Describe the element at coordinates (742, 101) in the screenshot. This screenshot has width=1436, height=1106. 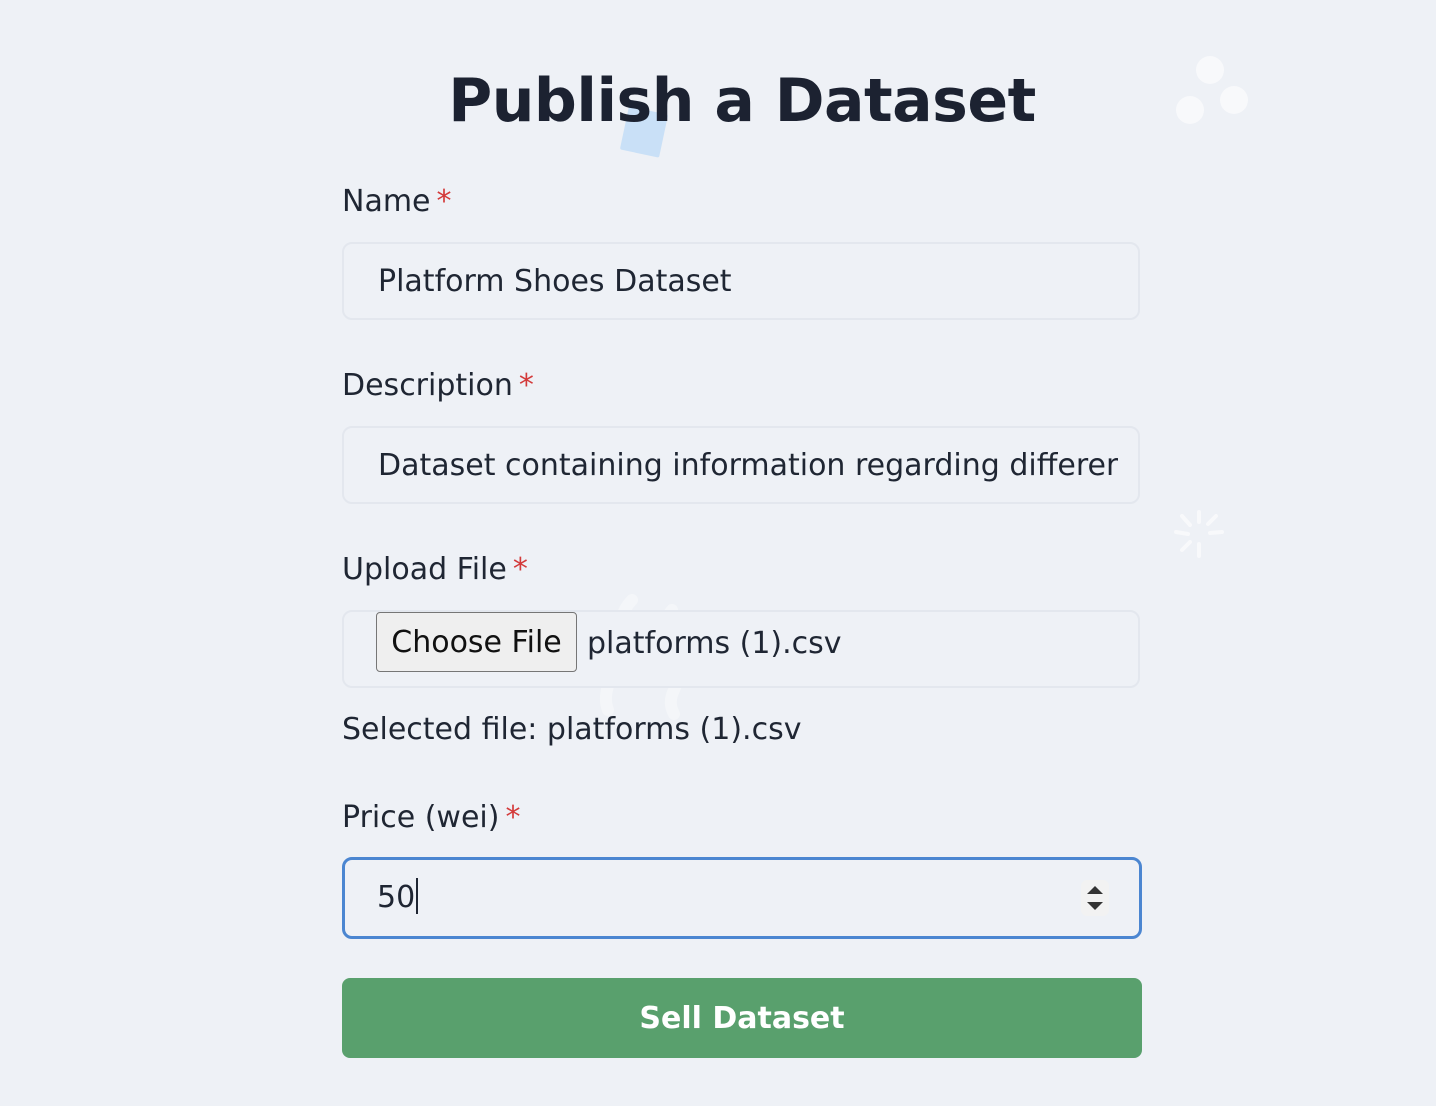
I see `page-title: Publish a Dataset` at that location.